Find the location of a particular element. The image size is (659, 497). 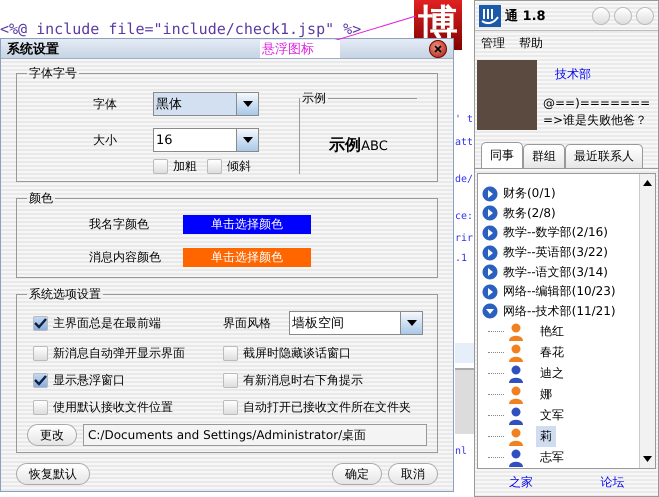

checkbox: 截屏时隐藏谈话窗口 is located at coordinates (325, 353).